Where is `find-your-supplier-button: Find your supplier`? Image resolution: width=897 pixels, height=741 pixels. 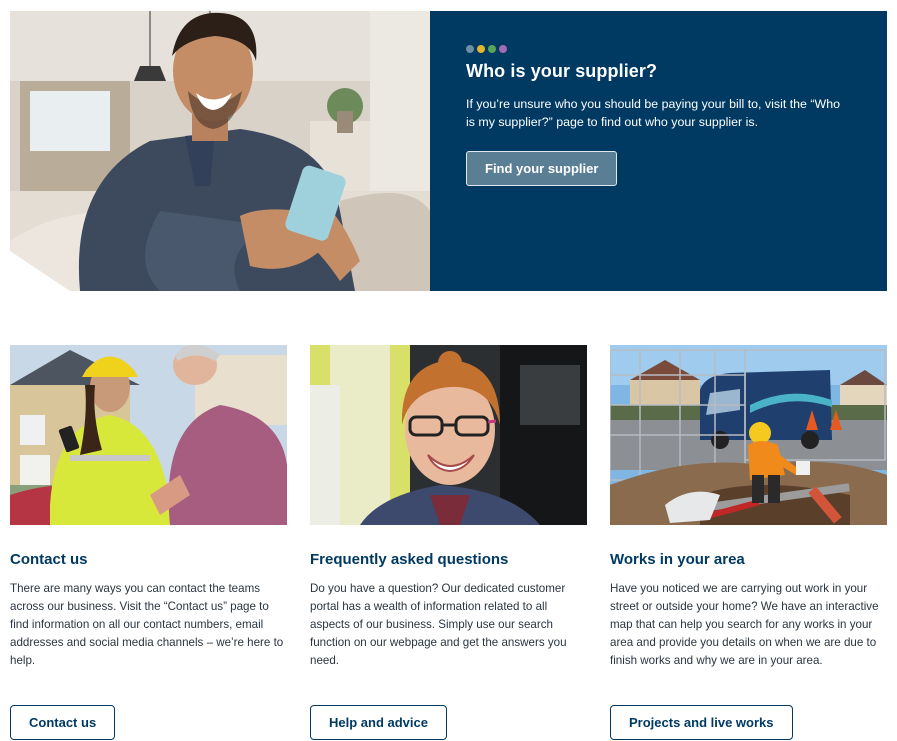
find-your-supplier-button: Find your supplier is located at coordinates (542, 168).